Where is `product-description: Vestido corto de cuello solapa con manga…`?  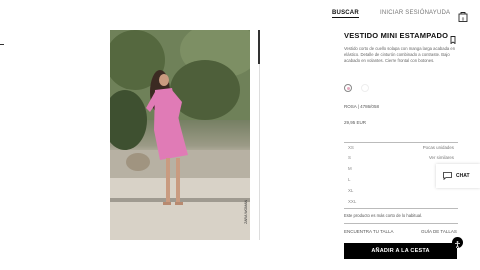
product-description: Vestido corto de cuello solapa con manga… is located at coordinates (400, 55).